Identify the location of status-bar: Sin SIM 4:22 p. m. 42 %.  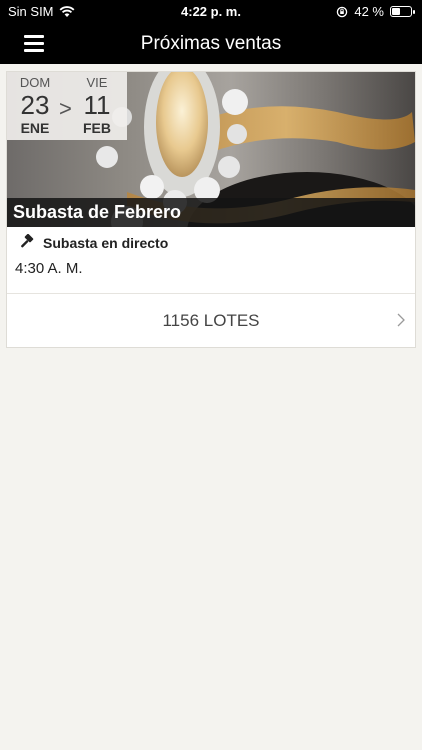
(211, 12).